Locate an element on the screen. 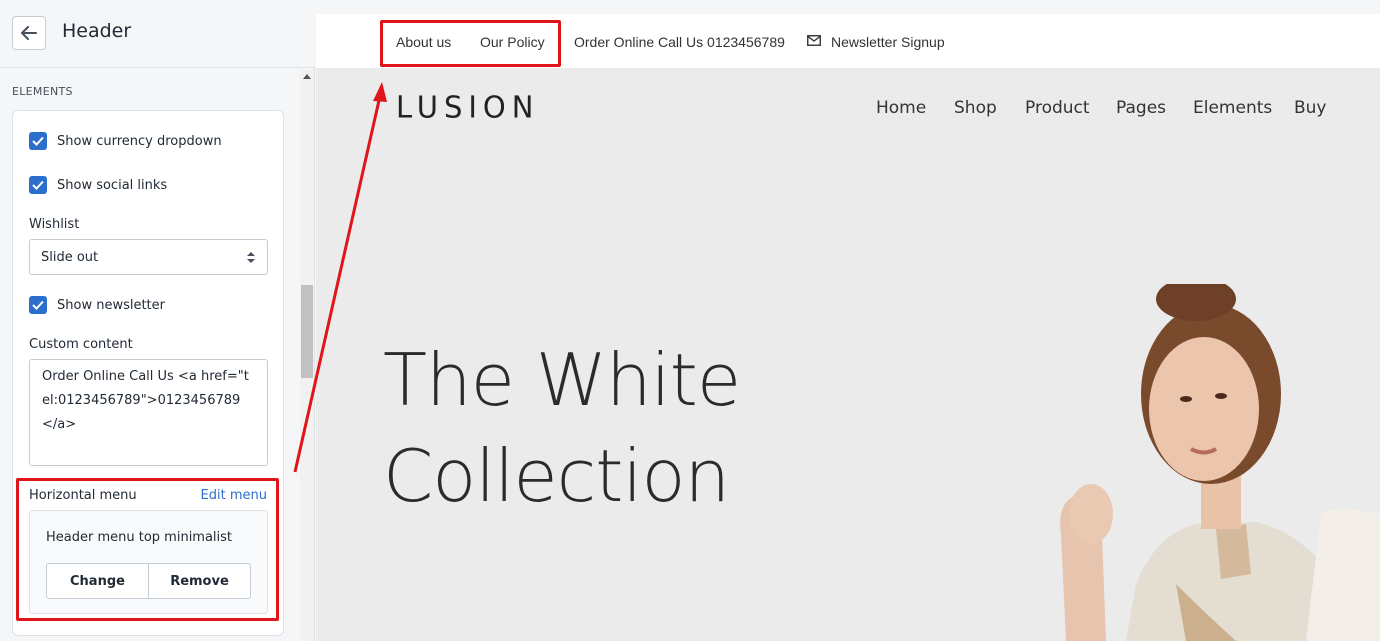  wishlist-select: Slide out is located at coordinates (148, 257).